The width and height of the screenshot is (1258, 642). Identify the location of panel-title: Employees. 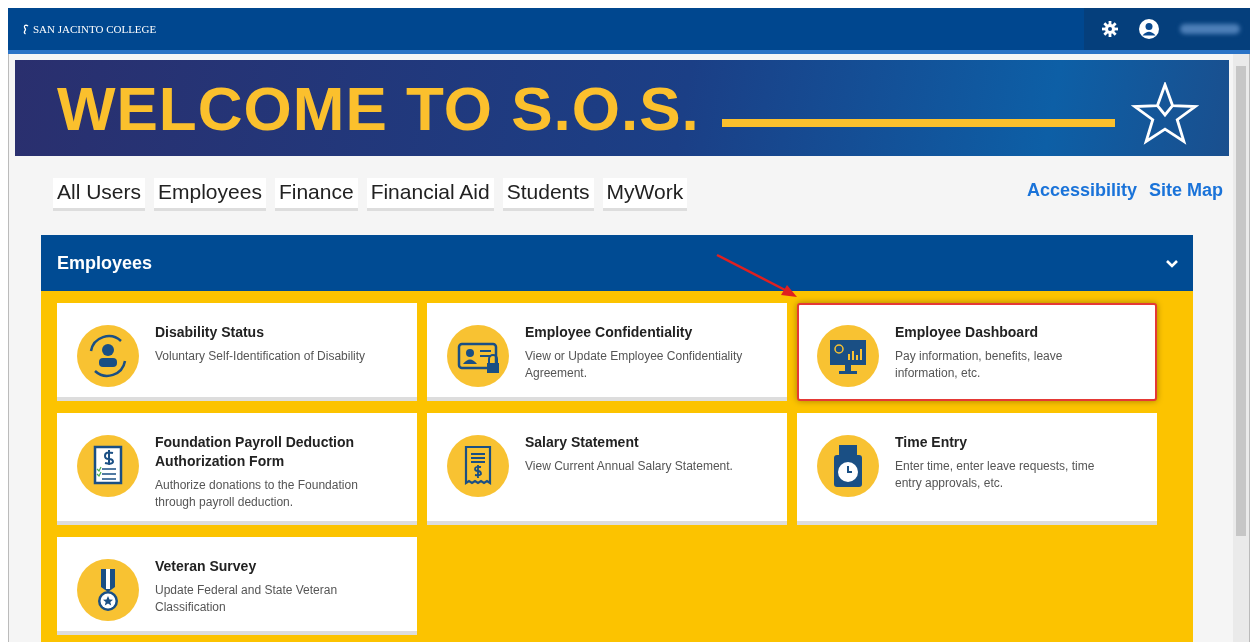
(105, 263).